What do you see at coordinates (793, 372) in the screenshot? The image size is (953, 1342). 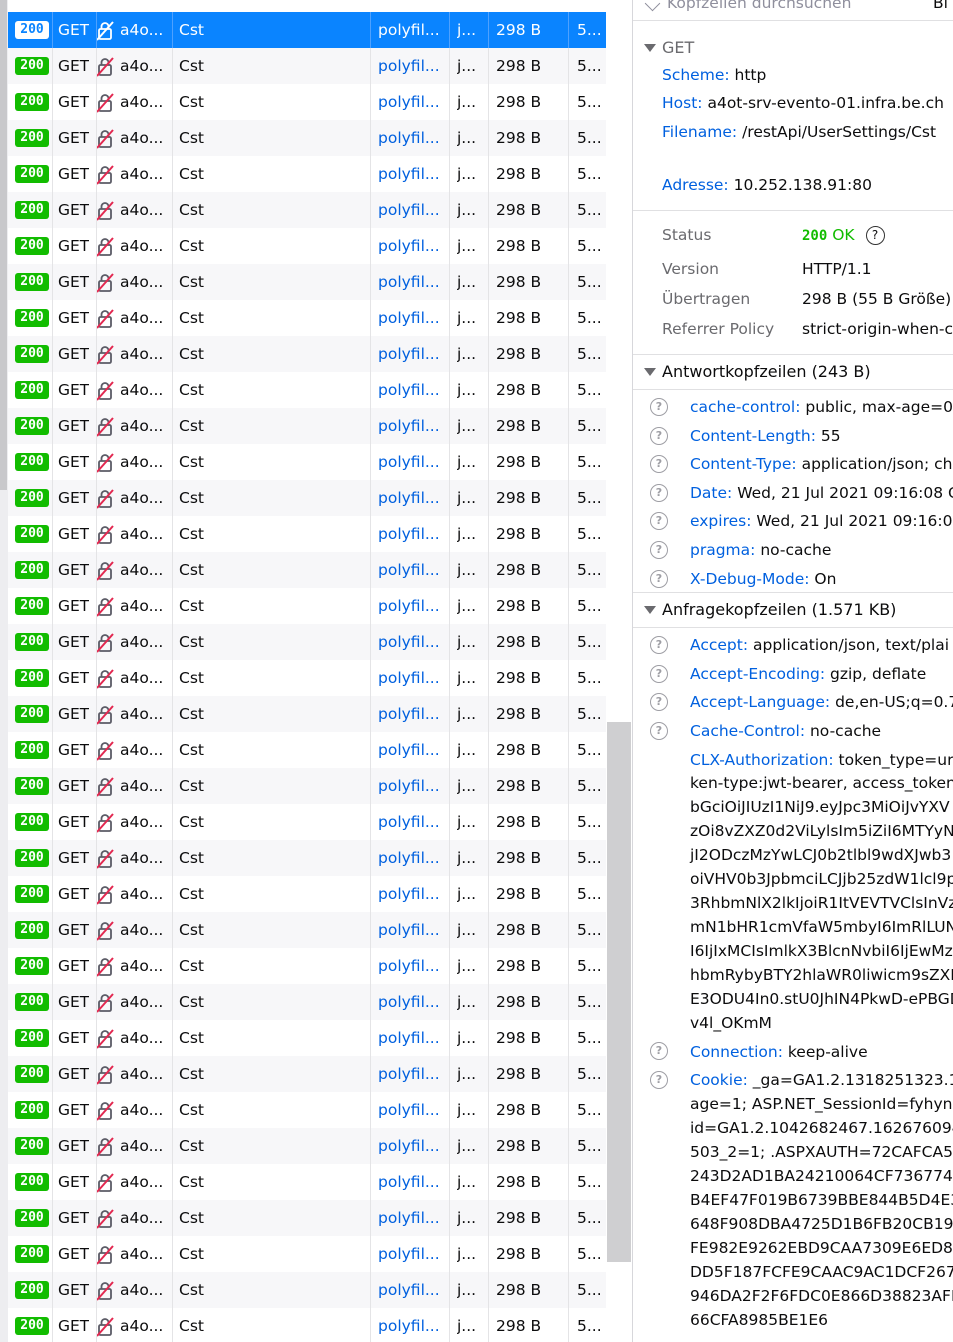 I see `response-headers-toggle: Antwortkopfzeilen (243 B)` at bounding box center [793, 372].